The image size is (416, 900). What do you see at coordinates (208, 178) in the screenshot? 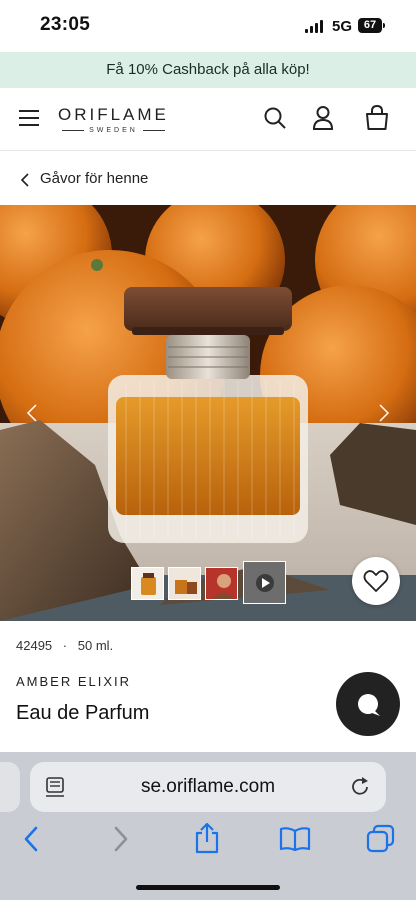
I see `breadcrumb: Gåvor för henne` at bounding box center [208, 178].